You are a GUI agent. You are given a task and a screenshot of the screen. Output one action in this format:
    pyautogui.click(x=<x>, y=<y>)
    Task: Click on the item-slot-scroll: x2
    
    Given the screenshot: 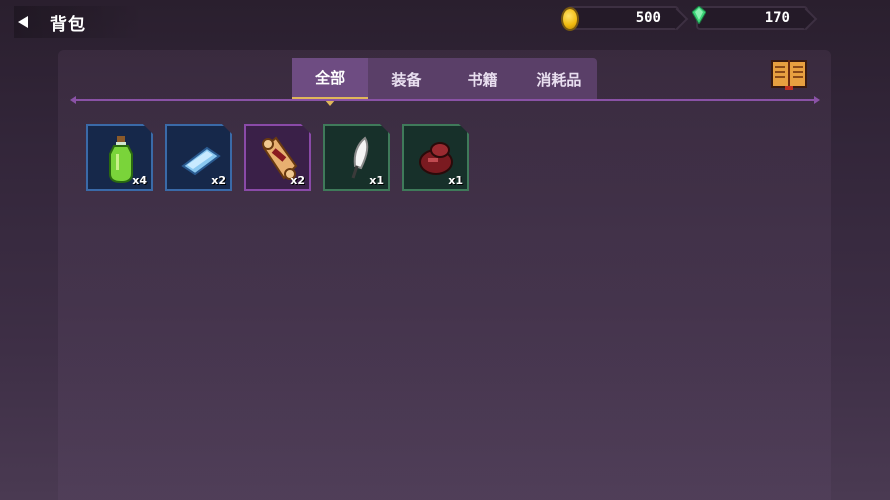 What is the action you would take?
    pyautogui.click(x=277, y=157)
    